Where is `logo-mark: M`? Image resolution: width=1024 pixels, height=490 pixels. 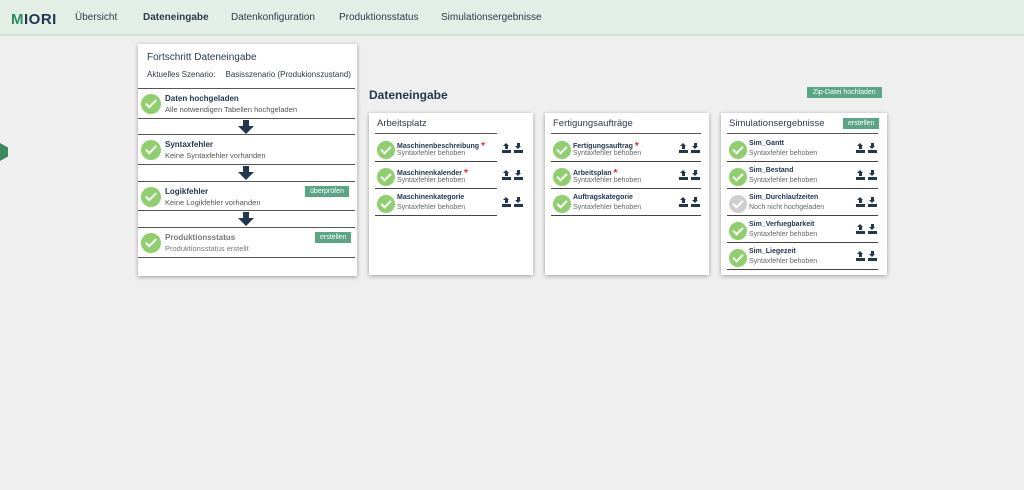 logo-mark: M is located at coordinates (17, 19).